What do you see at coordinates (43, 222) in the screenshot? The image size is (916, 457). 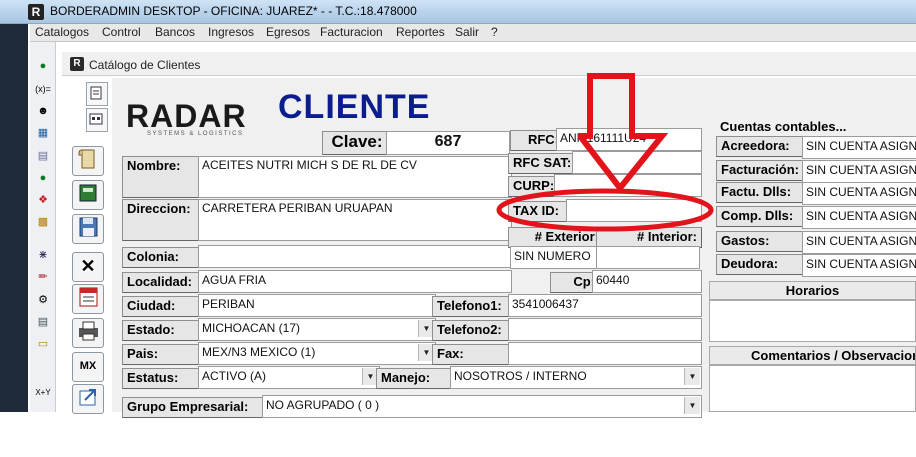 I see `chart-icon: ▩` at bounding box center [43, 222].